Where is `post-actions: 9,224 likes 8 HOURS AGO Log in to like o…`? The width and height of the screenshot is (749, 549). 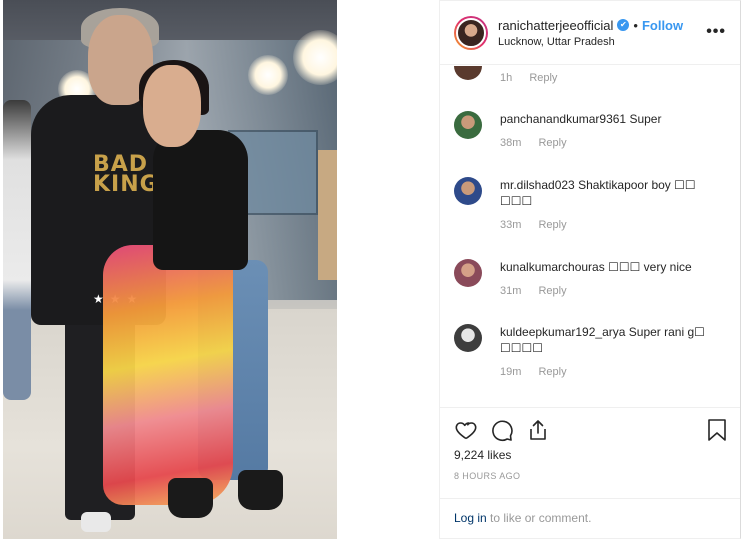 post-actions: 9,224 likes 8 HOURS AGO Log in to like o… is located at coordinates (590, 473).